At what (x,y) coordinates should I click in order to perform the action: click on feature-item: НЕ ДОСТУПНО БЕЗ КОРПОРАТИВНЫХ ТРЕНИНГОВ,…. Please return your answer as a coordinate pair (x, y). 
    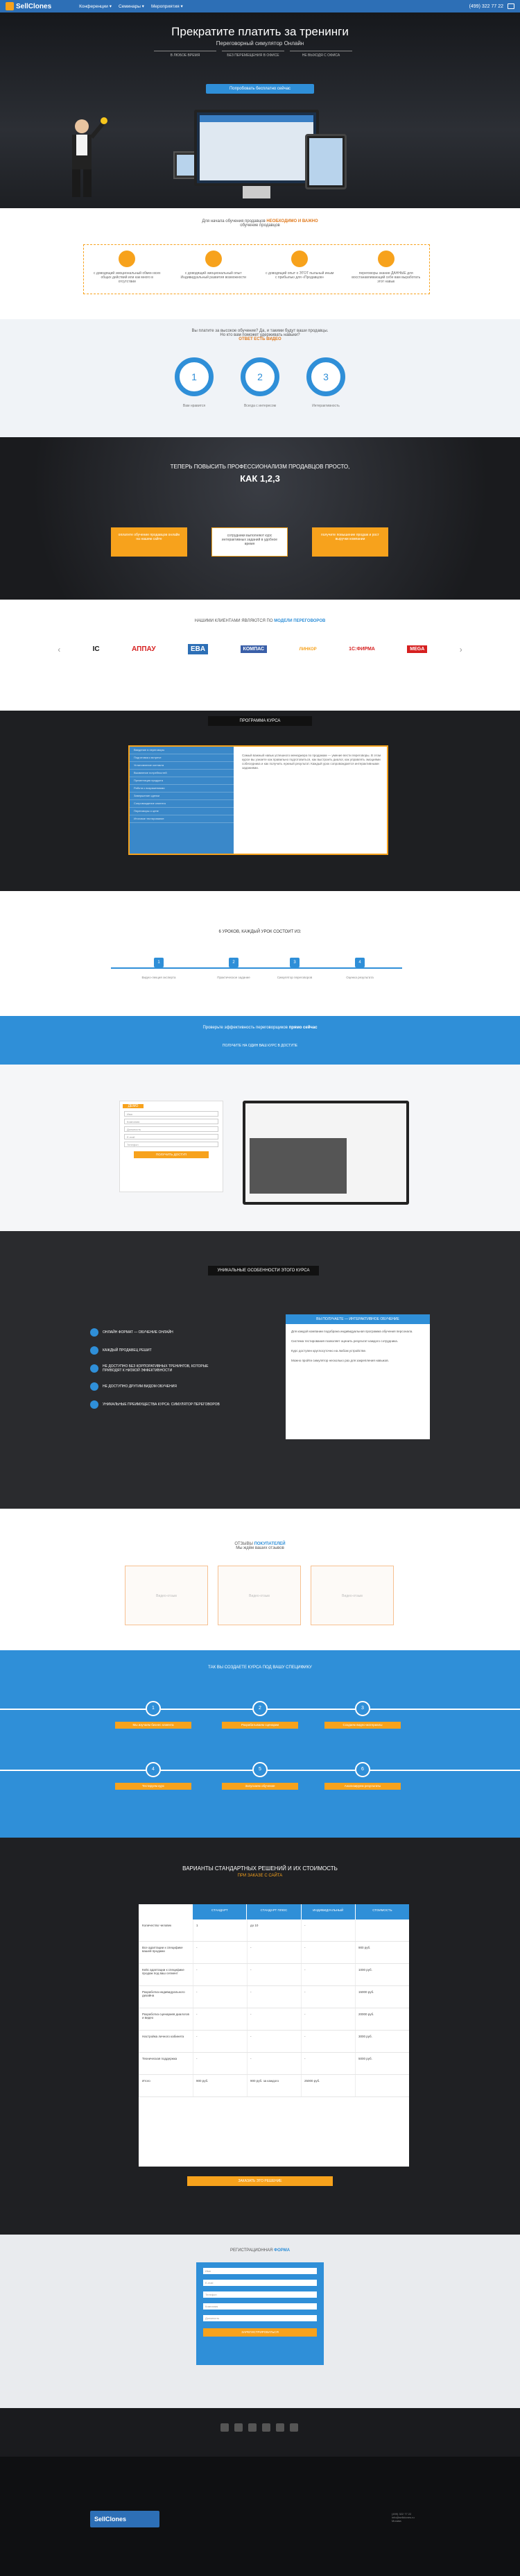
    Looking at the image, I should click on (156, 1368).